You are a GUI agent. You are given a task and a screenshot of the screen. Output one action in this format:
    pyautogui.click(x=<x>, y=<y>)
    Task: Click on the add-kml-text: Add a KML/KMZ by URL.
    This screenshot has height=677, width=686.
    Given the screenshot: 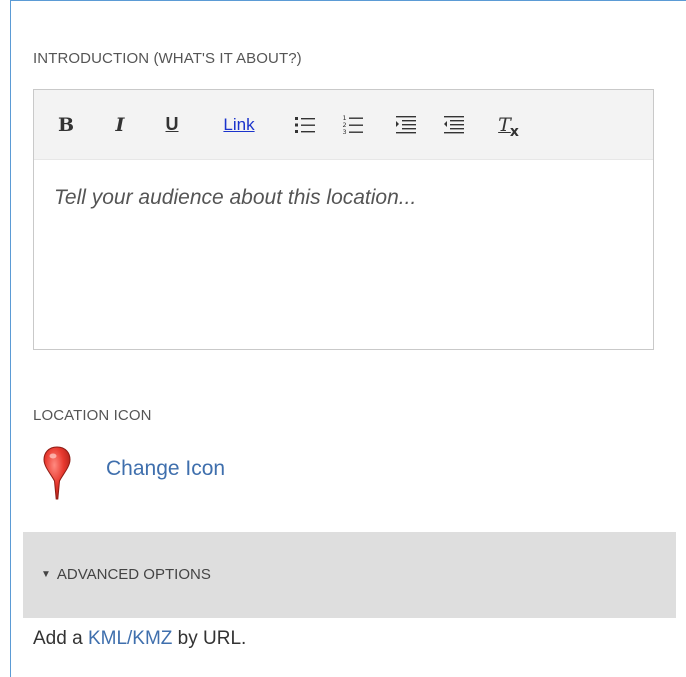 What is the action you would take?
    pyautogui.click(x=139, y=639)
    